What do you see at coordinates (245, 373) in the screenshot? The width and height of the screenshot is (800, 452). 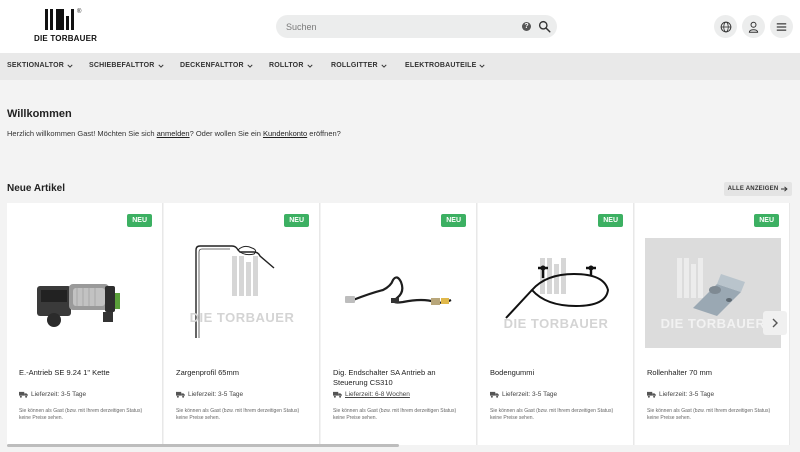 I see `product-name: Zargenprofil 65mm` at bounding box center [245, 373].